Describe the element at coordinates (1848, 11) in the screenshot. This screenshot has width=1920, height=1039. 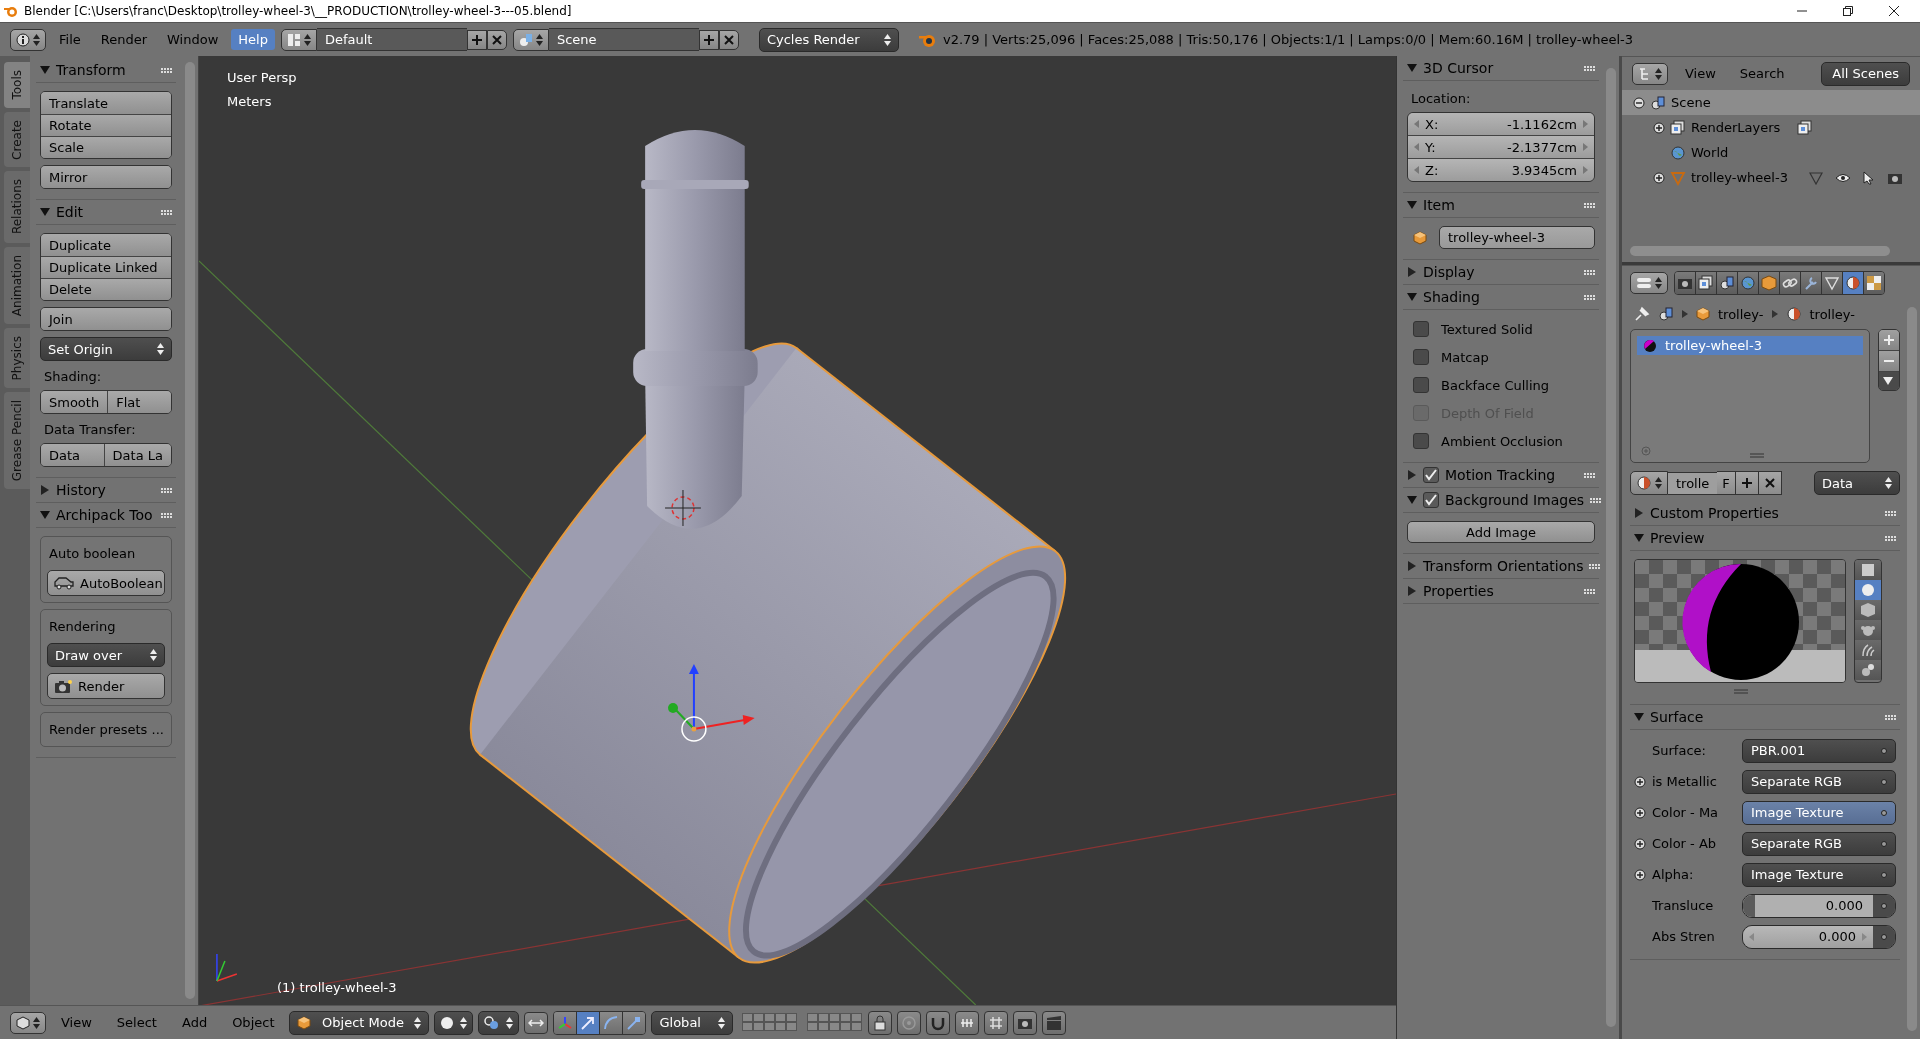
I see `restore-icon` at that location.